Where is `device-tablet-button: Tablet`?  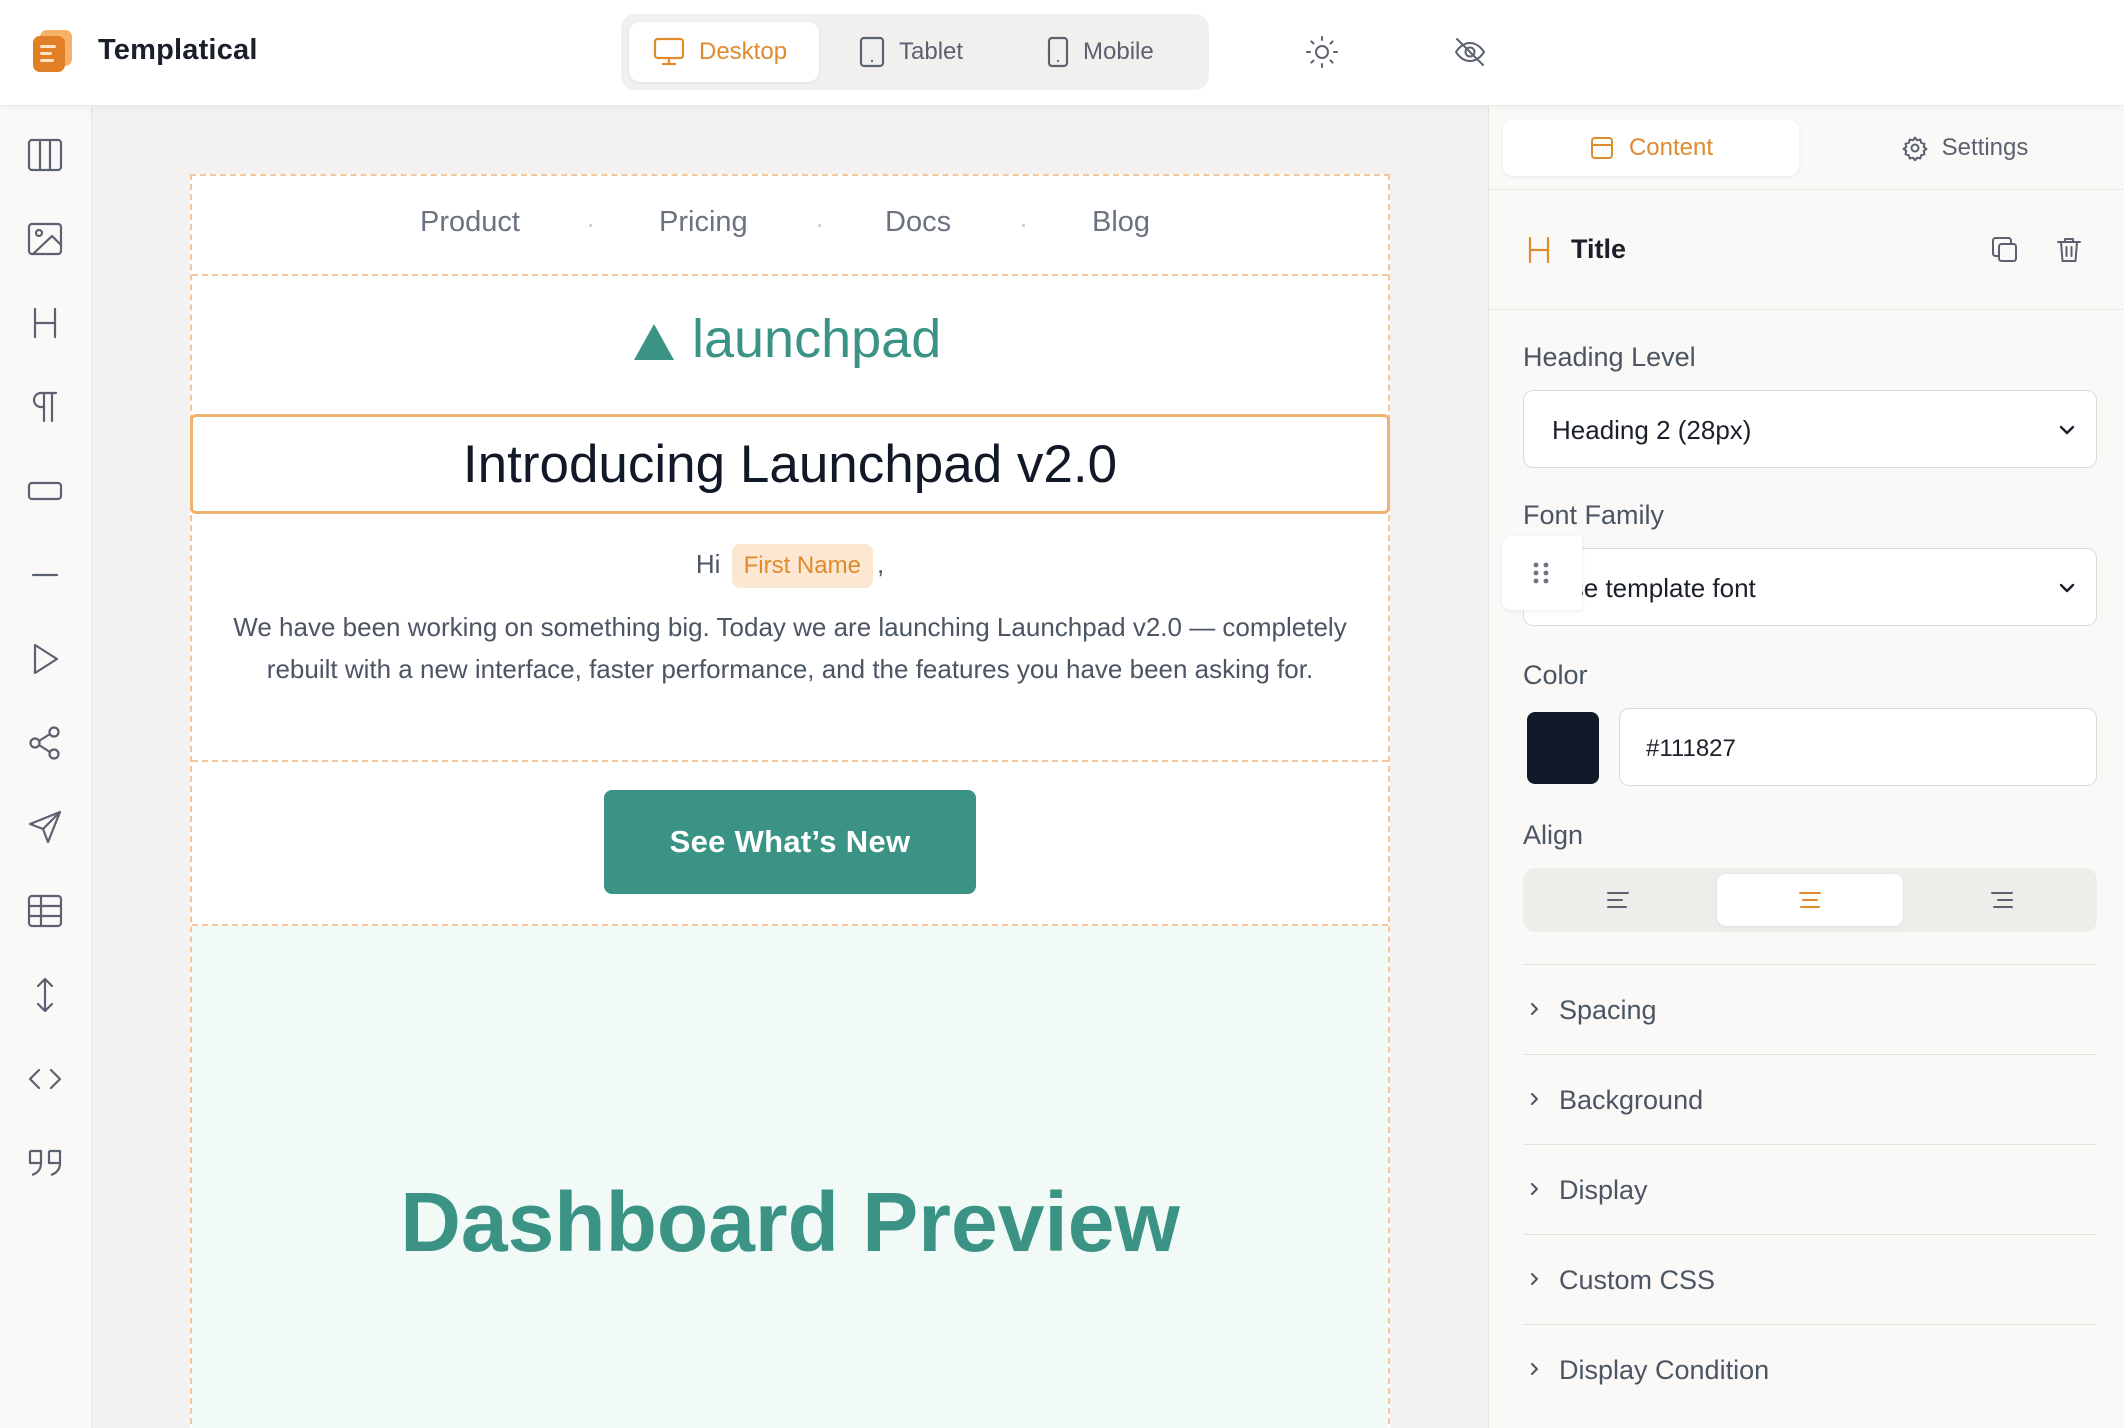
device-tablet-button: Tablet is located at coordinates (911, 52).